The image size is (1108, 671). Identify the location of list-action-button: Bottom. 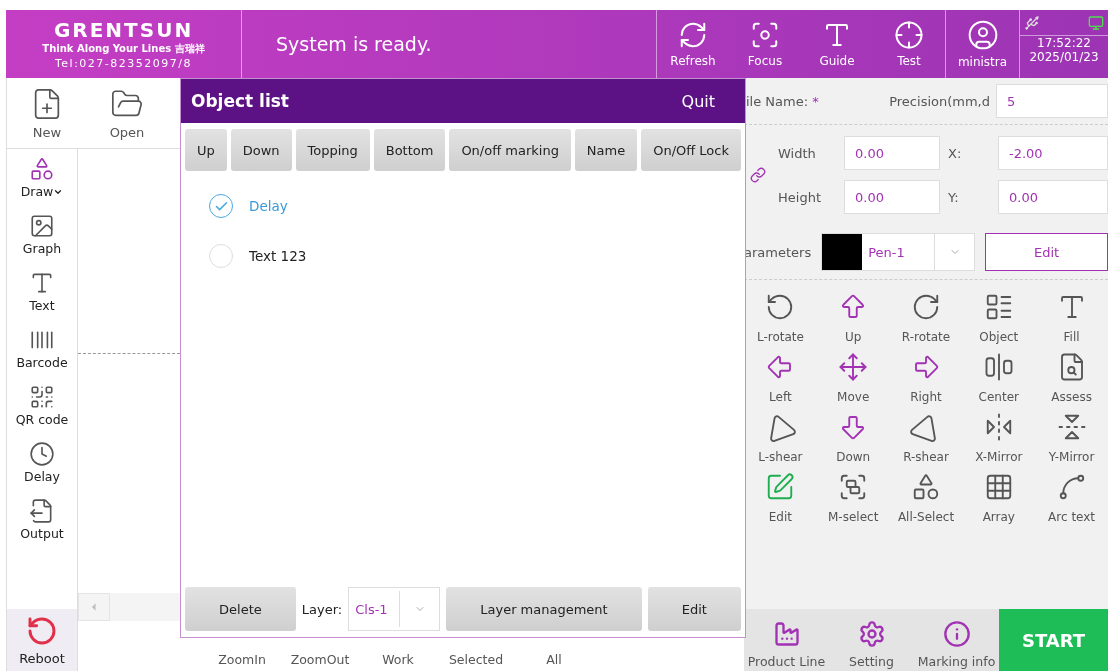
(409, 150).